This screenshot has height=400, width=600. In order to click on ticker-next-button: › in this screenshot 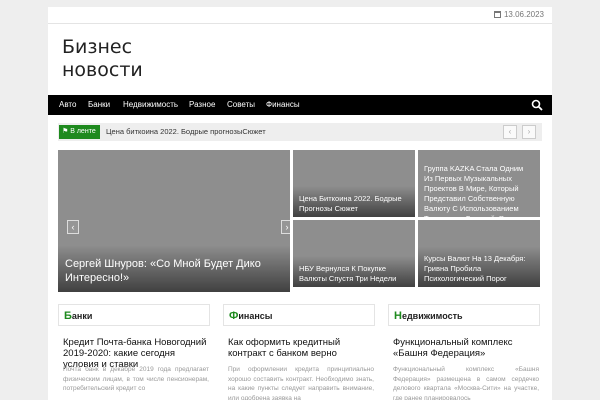, I will do `click(529, 132)`.